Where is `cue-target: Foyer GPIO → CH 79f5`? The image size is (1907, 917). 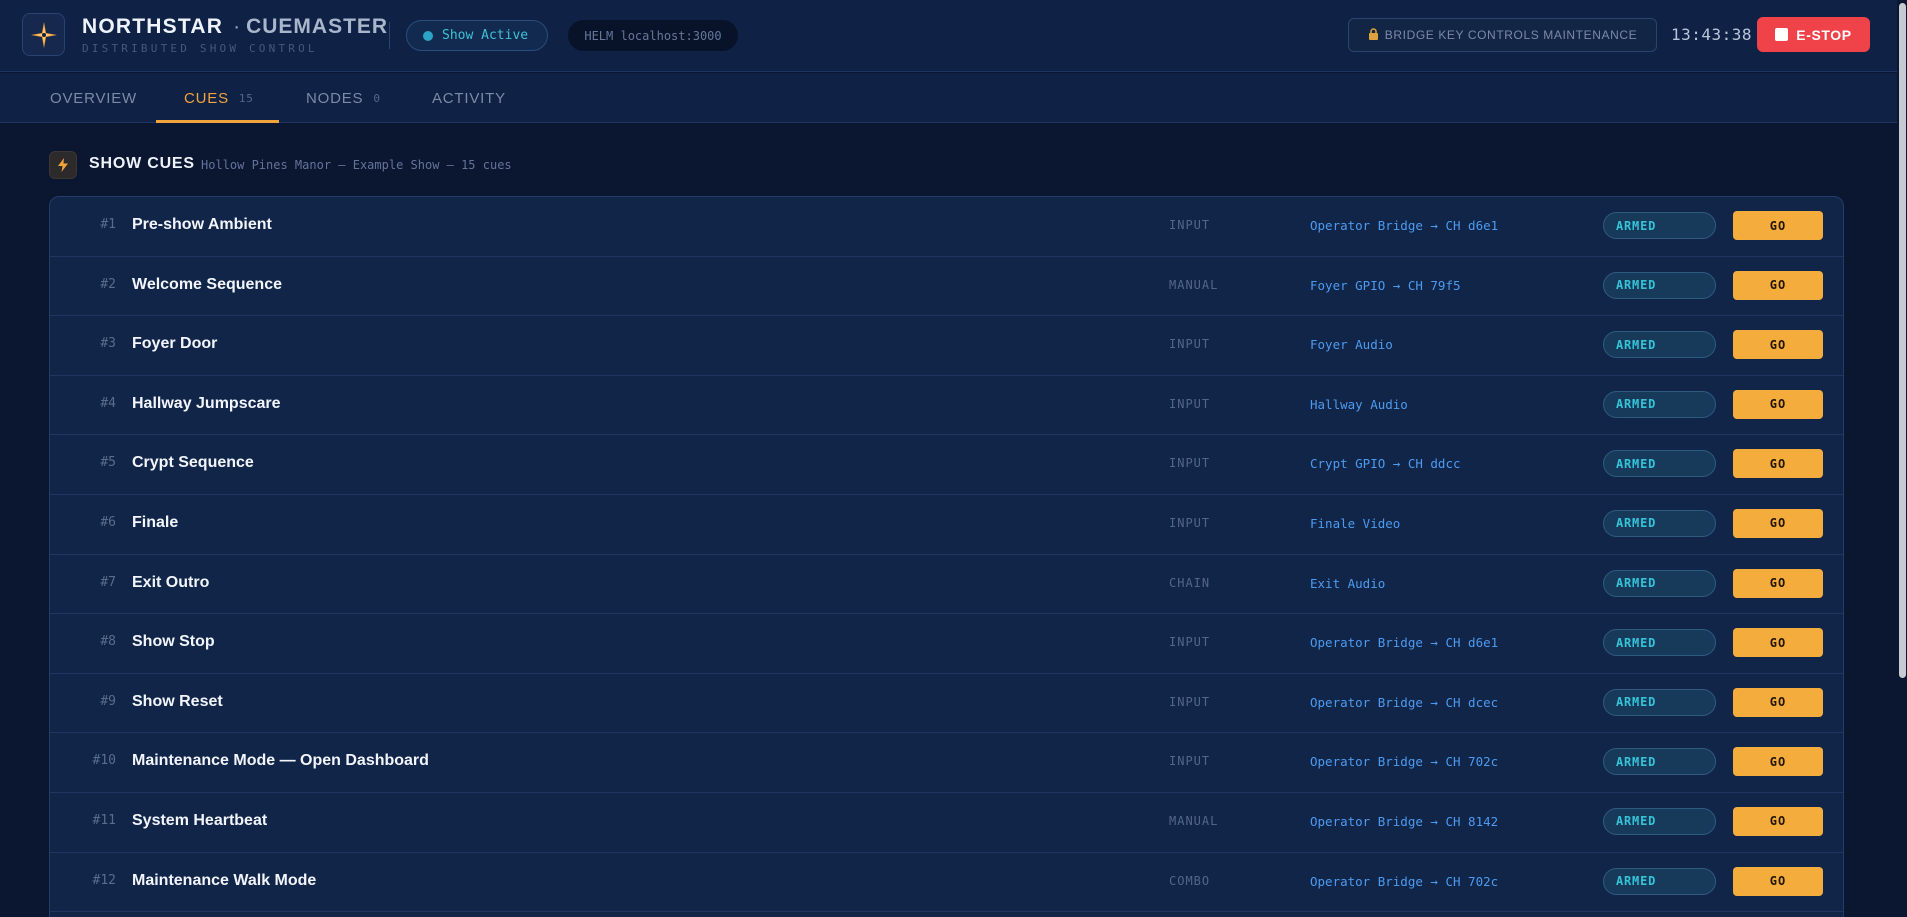
cue-target: Foyer GPIO → CH 79f5 is located at coordinates (1385, 285).